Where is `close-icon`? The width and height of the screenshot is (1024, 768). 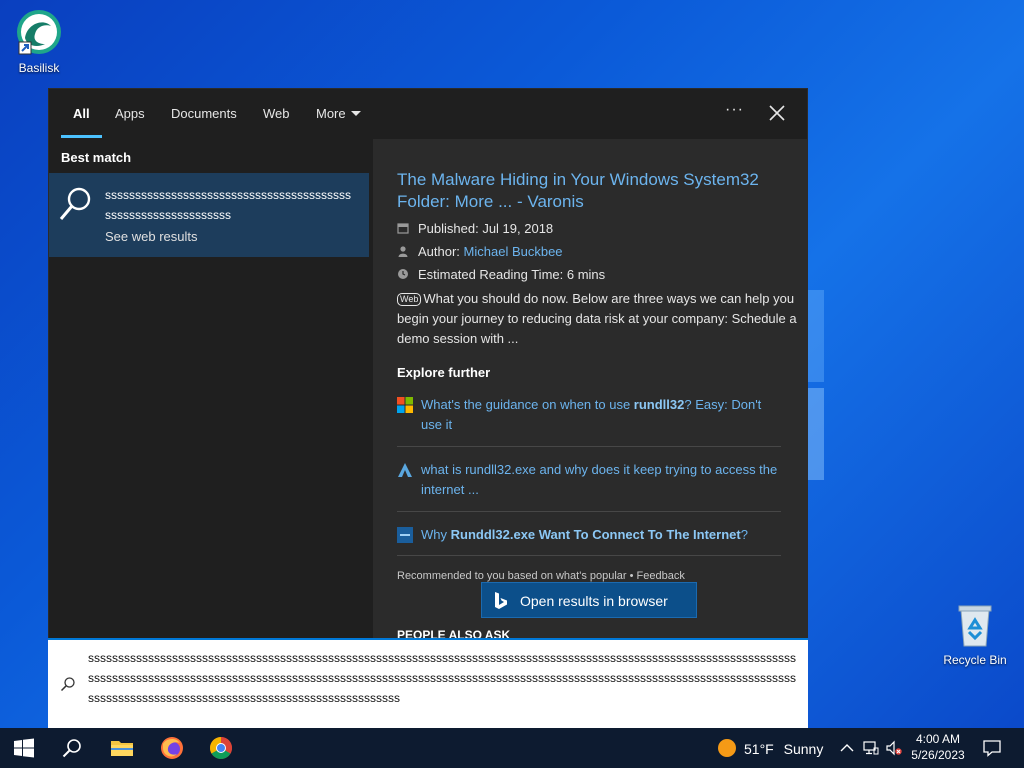
close-icon is located at coordinates (777, 113).